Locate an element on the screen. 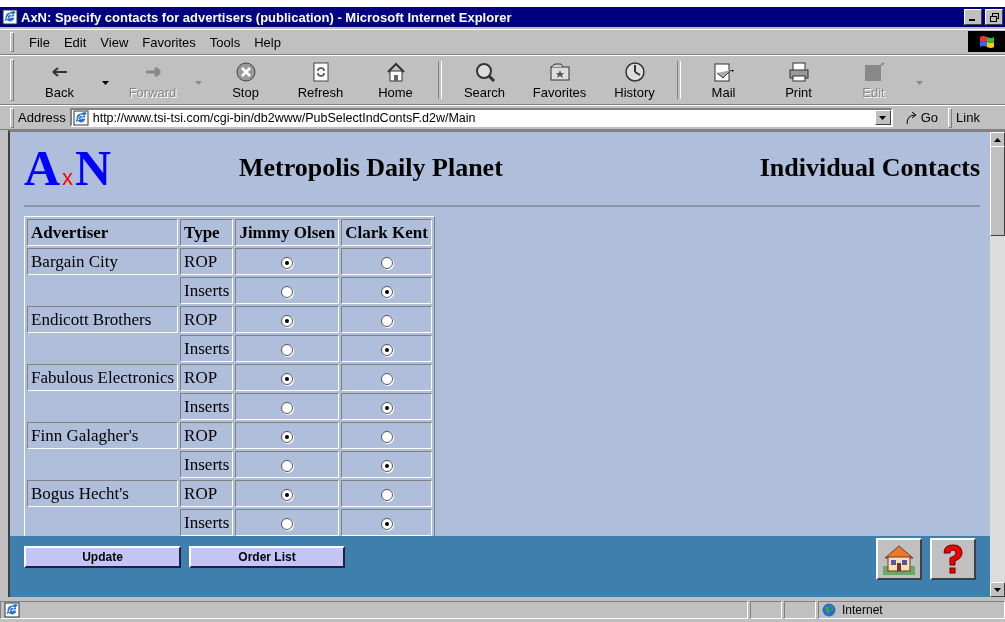 The height and width of the screenshot is (622, 1005). table-cell: Fabulous Electronics is located at coordinates (103, 377).